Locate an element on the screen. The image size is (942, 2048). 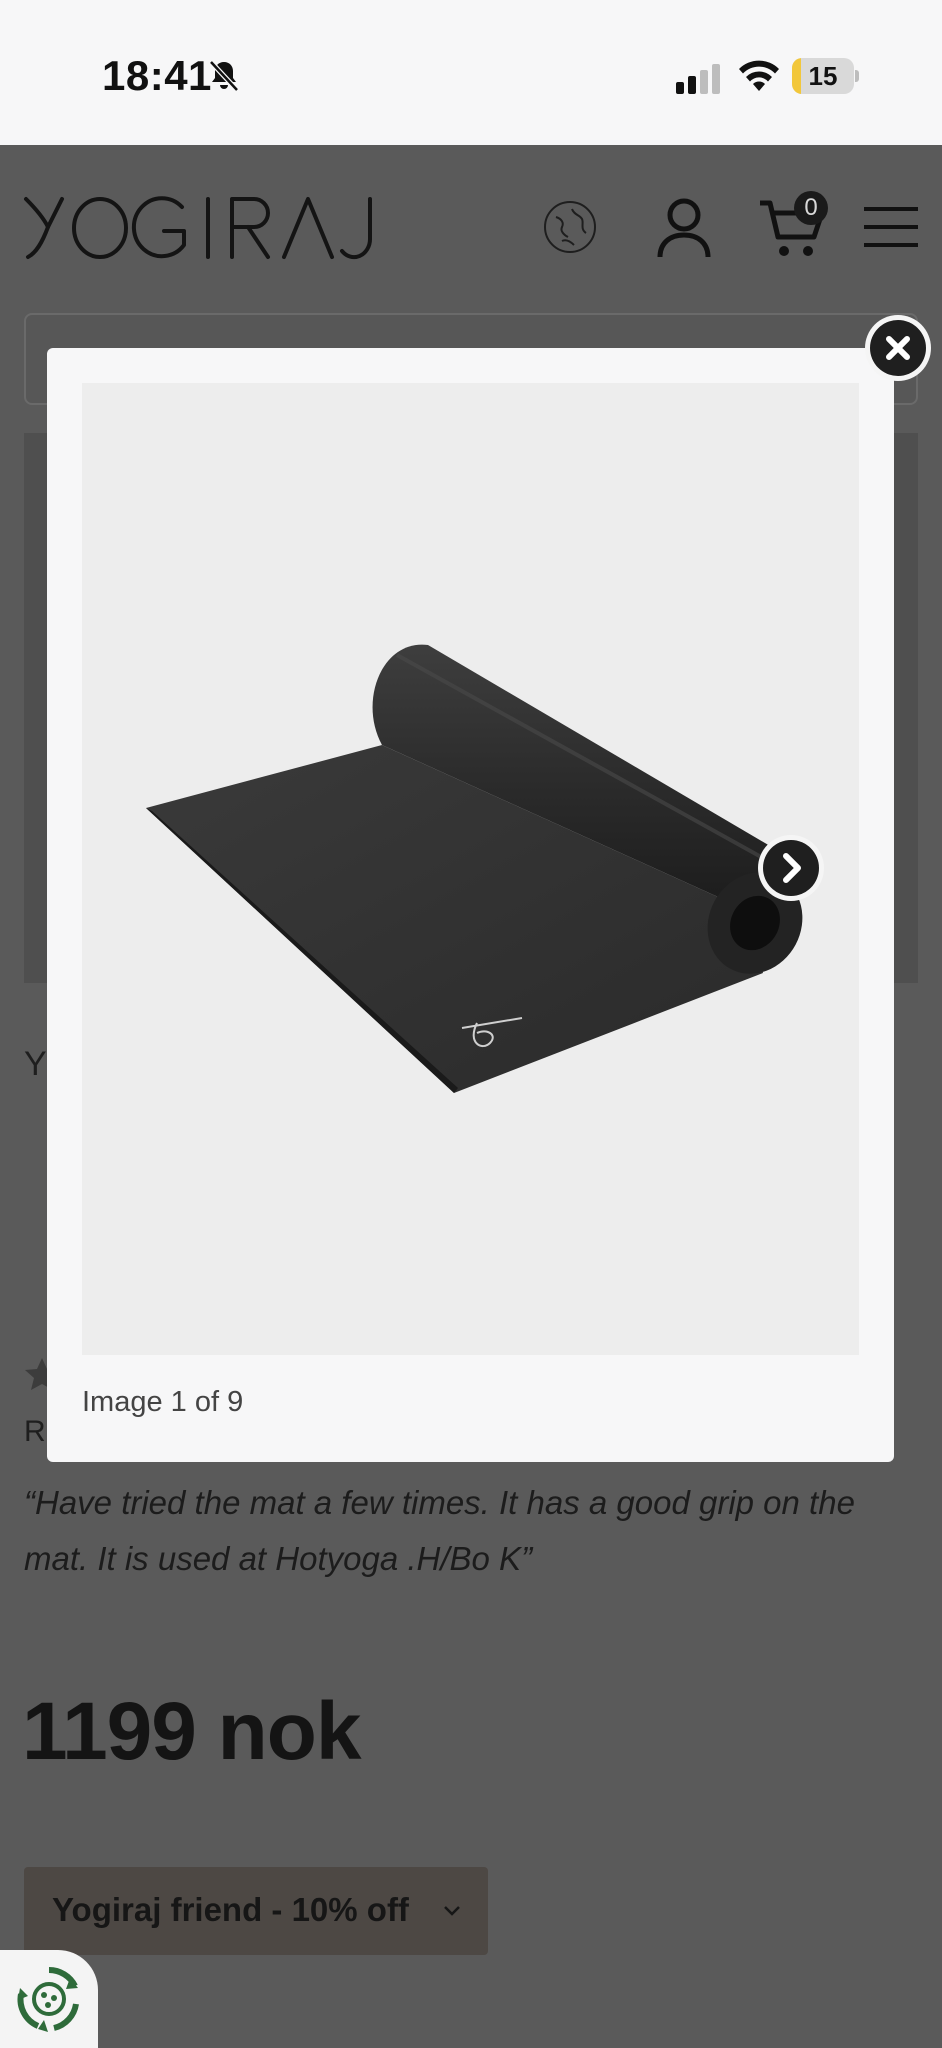
next-image-button is located at coordinates (791, 868).